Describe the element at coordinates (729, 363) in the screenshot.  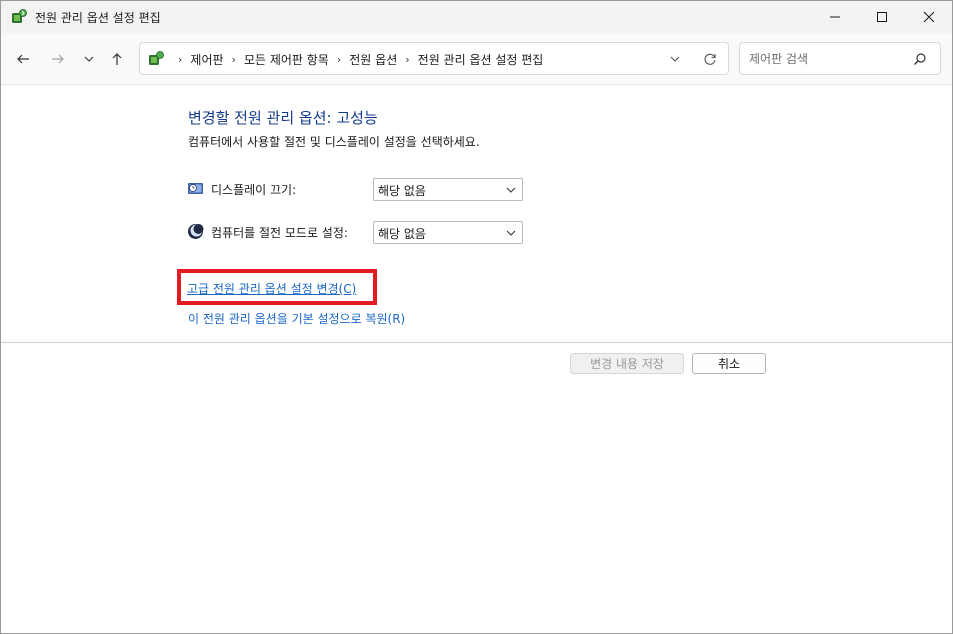
I see `cancel-button: 취소` at that location.